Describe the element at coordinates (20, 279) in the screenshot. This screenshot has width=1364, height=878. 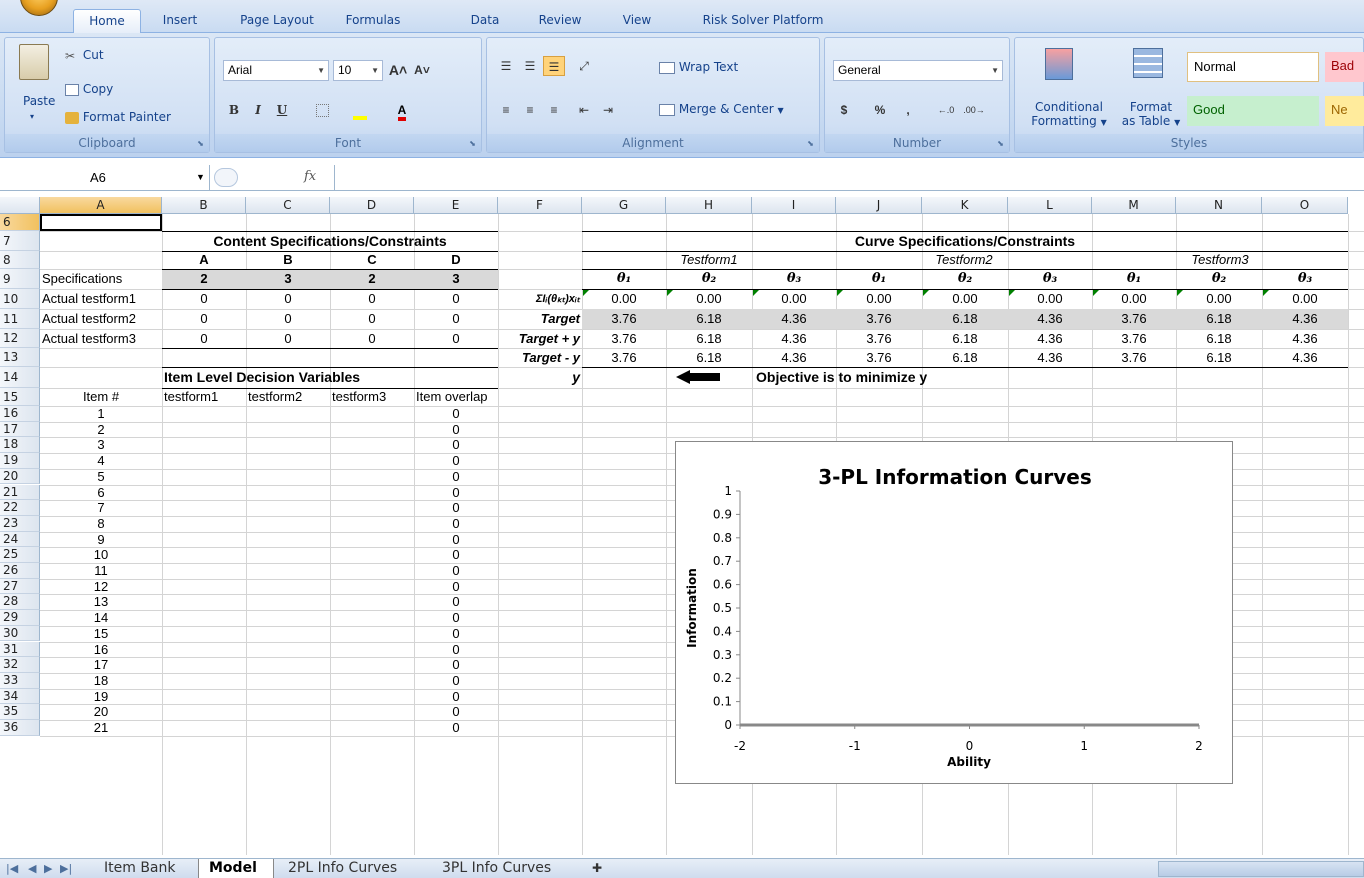
I see `row-header-9: 9` at that location.